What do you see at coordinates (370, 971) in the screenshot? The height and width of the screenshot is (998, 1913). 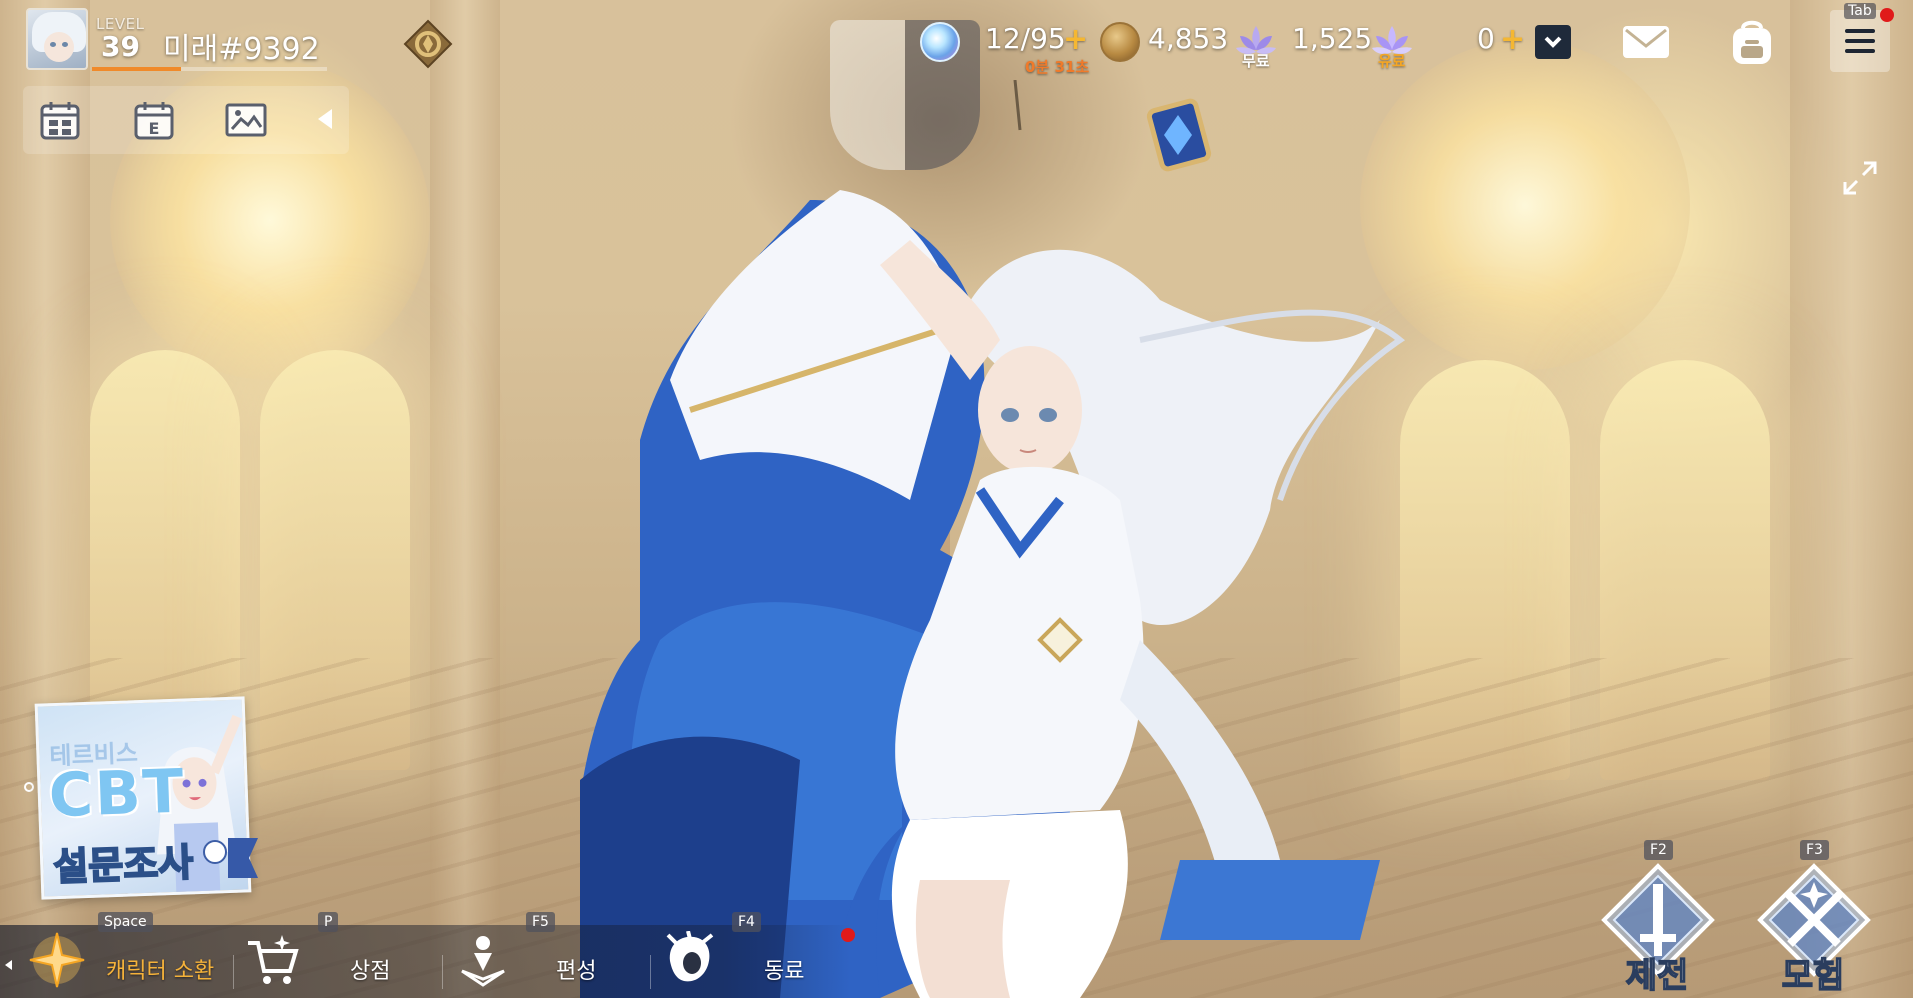 I see `nav-shop-label: 상점` at bounding box center [370, 971].